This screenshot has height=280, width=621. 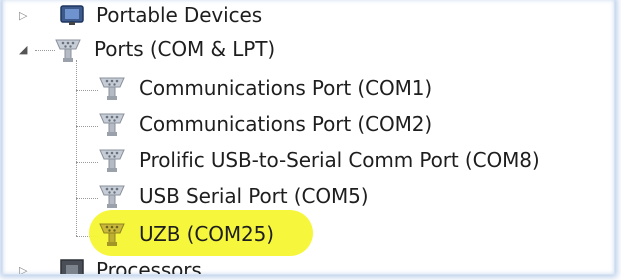 What do you see at coordinates (254, 196) in the screenshot?
I see `tree-node-label: USB Serial Port (COM5)` at bounding box center [254, 196].